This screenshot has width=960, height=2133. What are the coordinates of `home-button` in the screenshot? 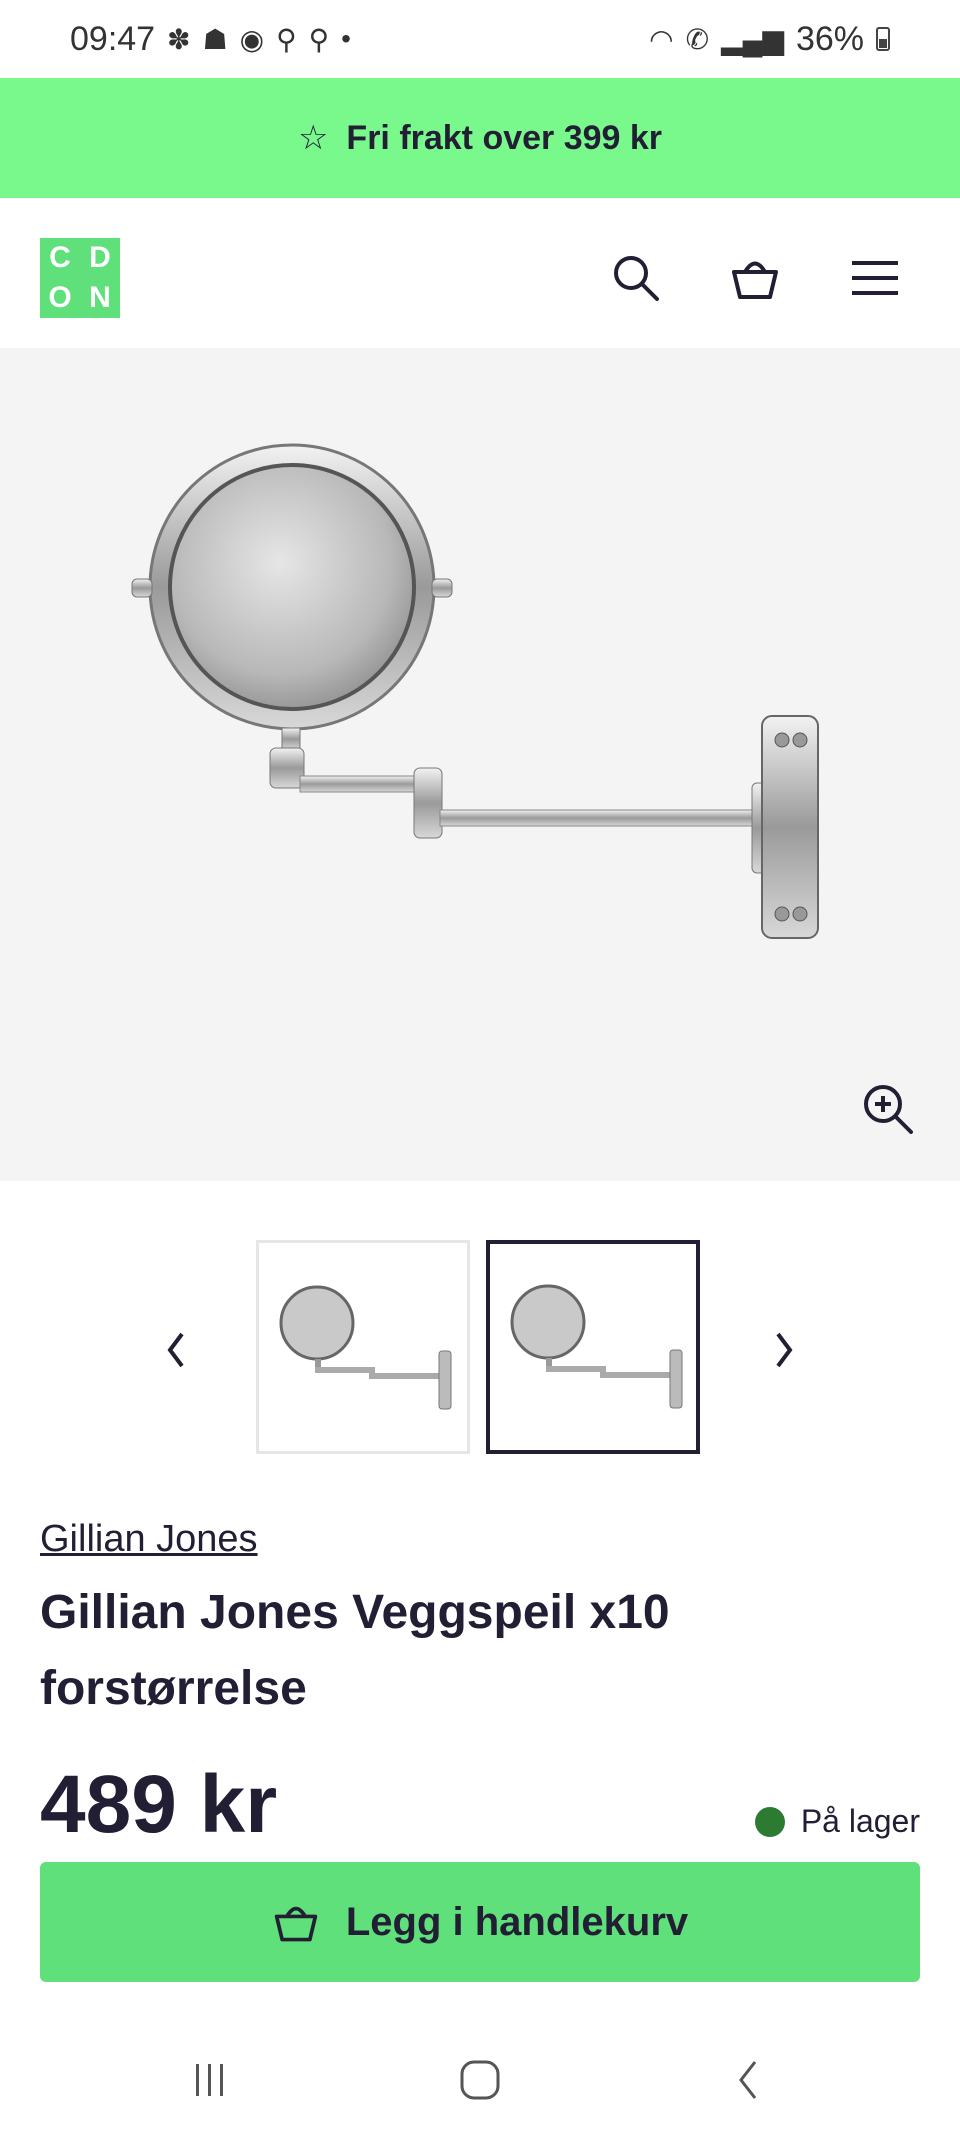 It's located at (480, 2080).